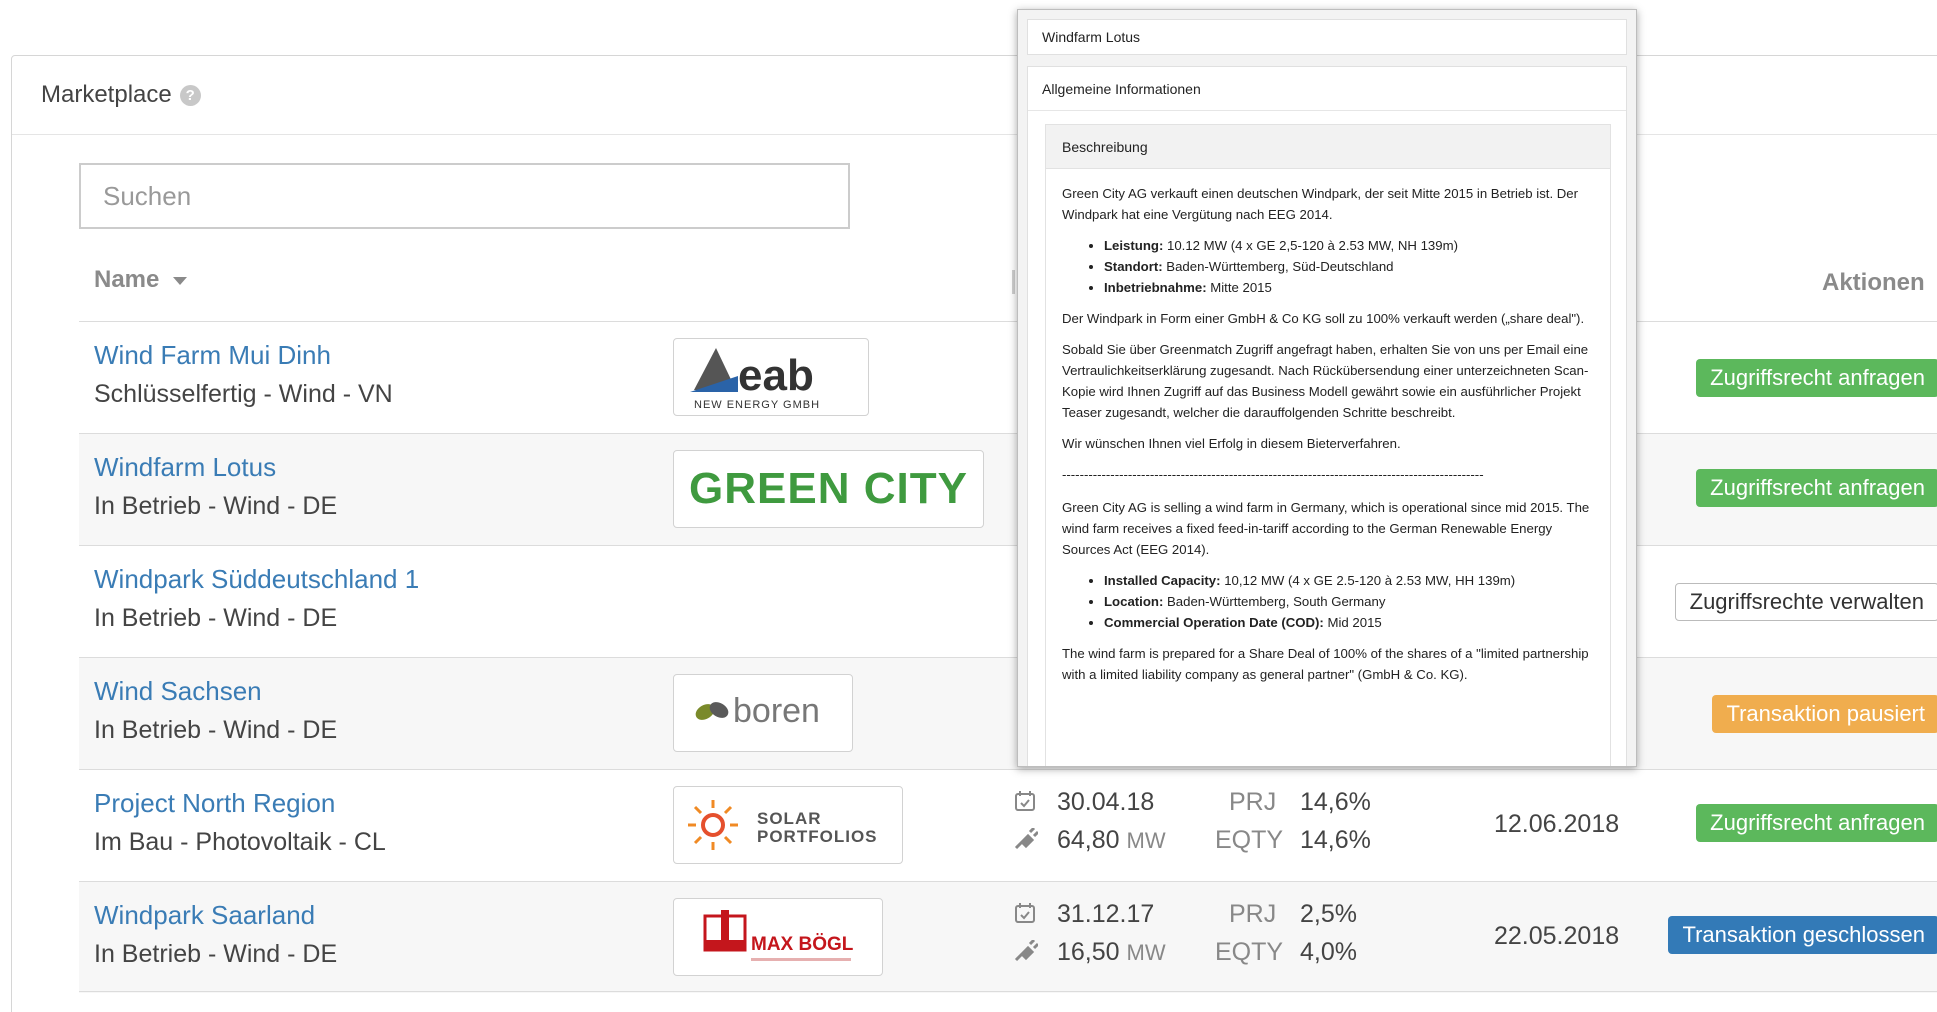 This screenshot has height=1012, width=1937. Describe the element at coordinates (1278, 266) in the screenshot. I see `fact-value: Baden-Württemberg, Süd-Deutschland` at that location.